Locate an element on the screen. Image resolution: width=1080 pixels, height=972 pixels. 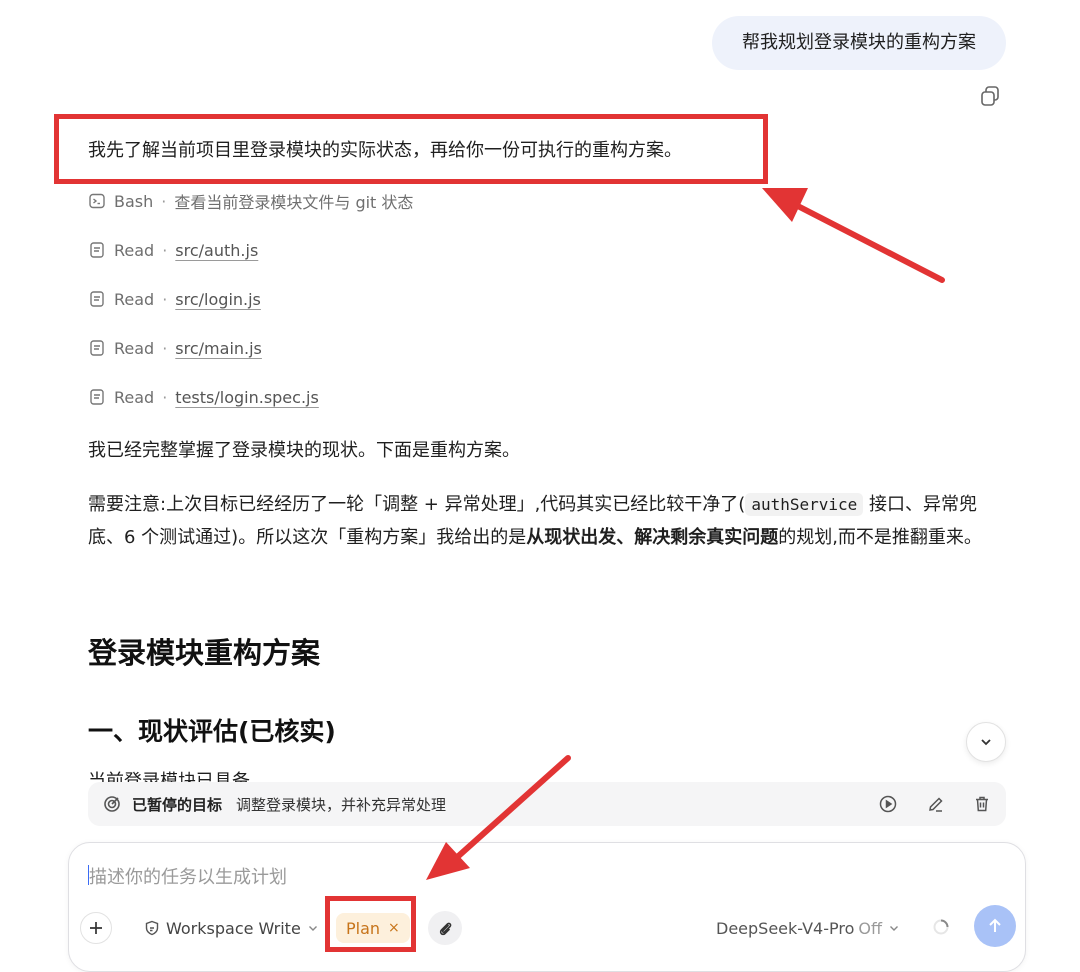
file-link: src/main.js is located at coordinates (218, 348).